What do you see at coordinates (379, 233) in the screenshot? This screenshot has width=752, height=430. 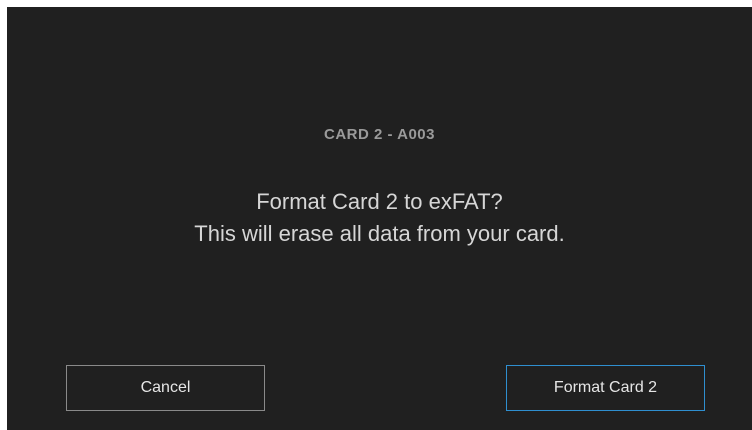 I see `message-line-2: This will erase all data from your card.` at bounding box center [379, 233].